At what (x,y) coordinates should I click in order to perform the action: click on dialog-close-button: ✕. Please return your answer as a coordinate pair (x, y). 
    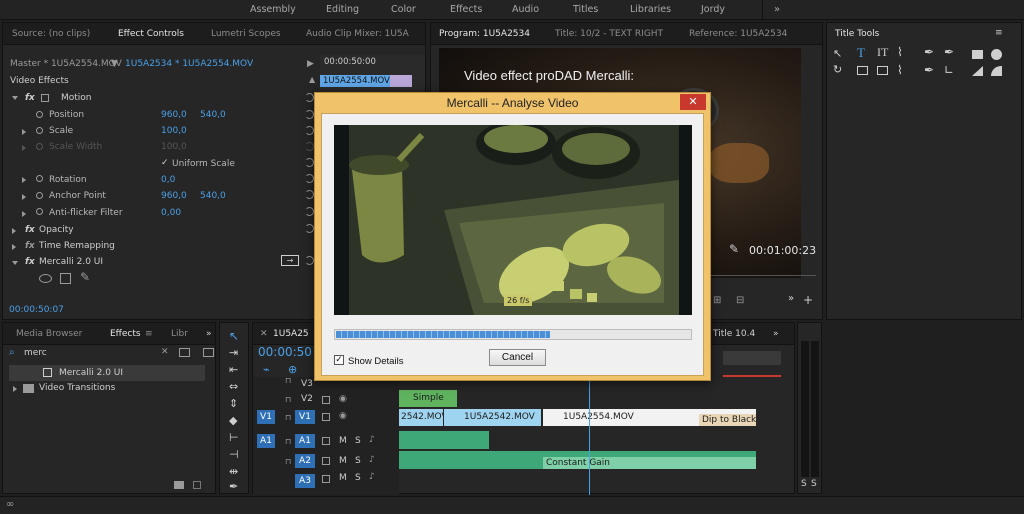
    Looking at the image, I should click on (693, 102).